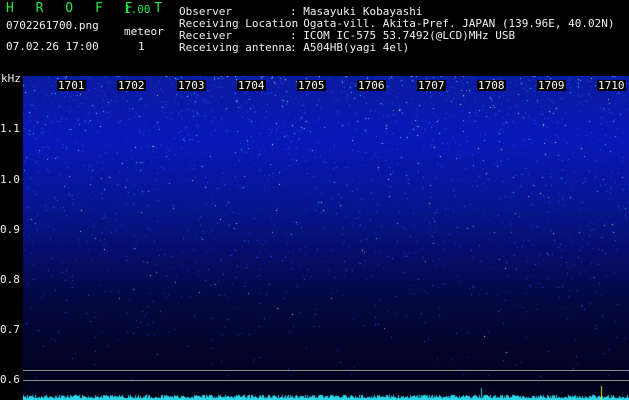  What do you see at coordinates (71, 85) in the screenshot?
I see `x-tick-label: 1701` at bounding box center [71, 85].